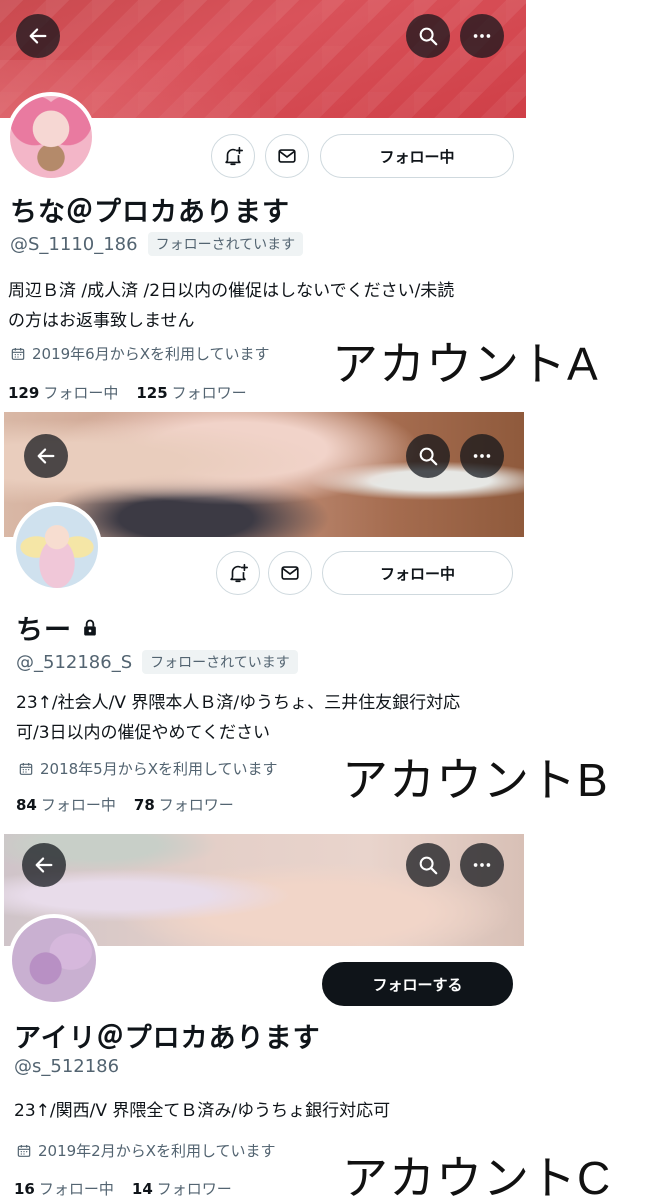  What do you see at coordinates (74, 244) in the screenshot?
I see `username: @S_1110_186` at bounding box center [74, 244].